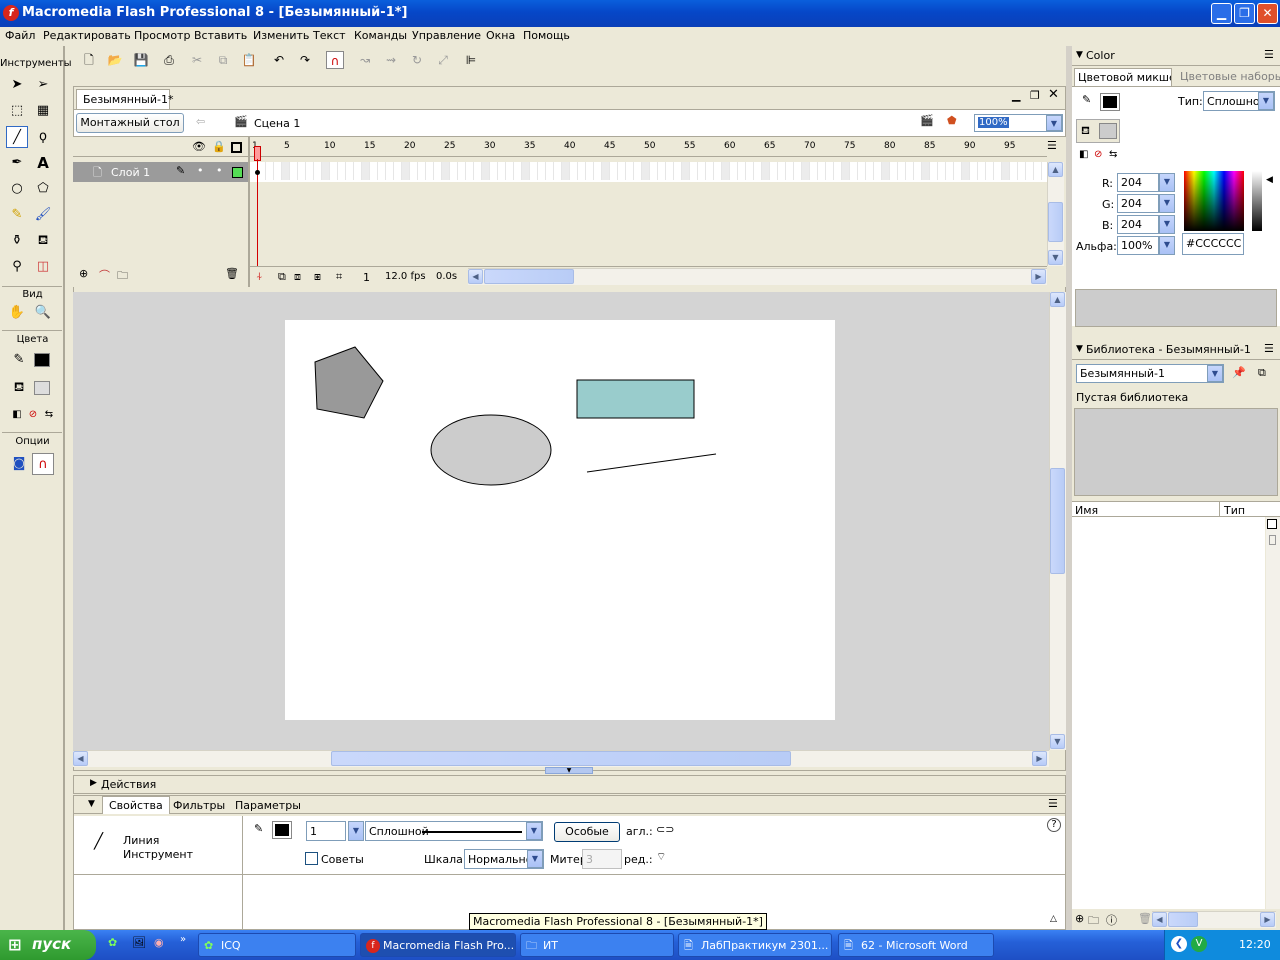 This screenshot has height=960, width=1280. Describe the element at coordinates (277, 123) in the screenshot. I see `scene-label: Сцена 1` at that location.